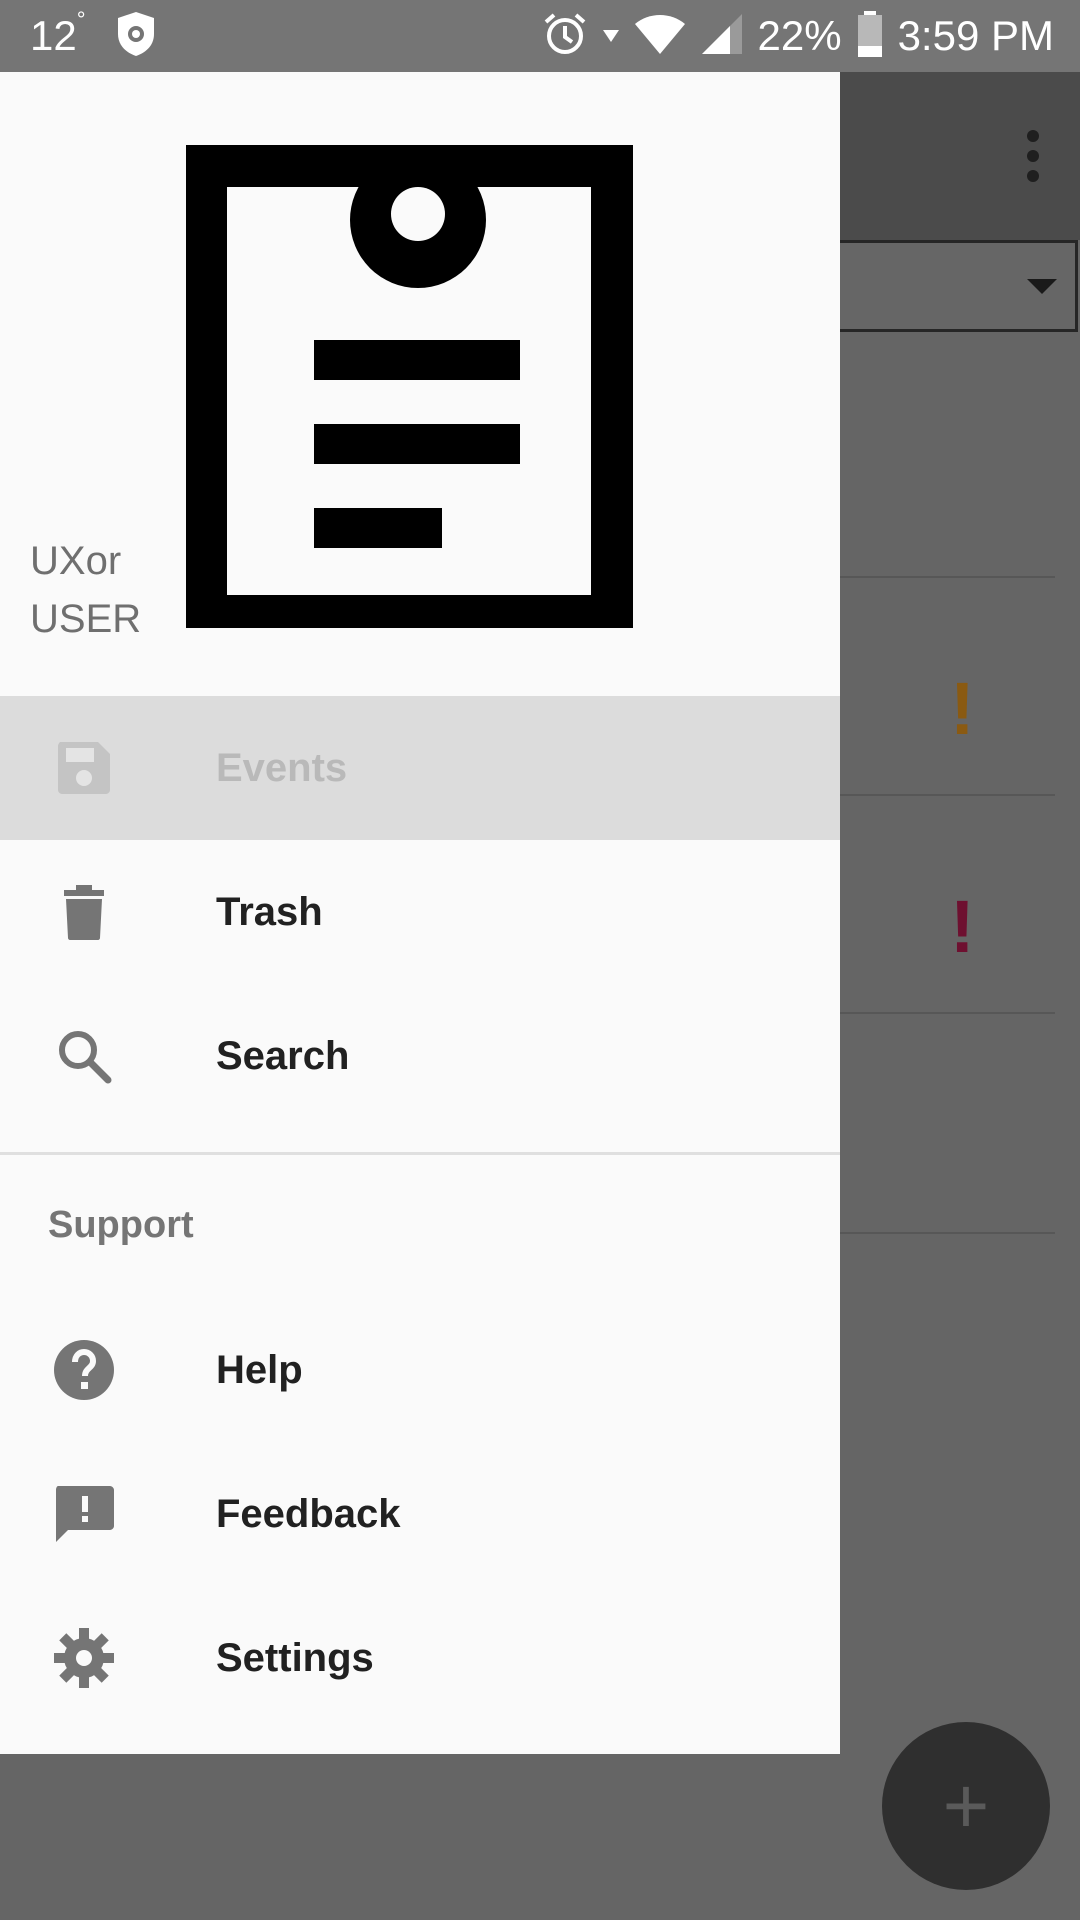 The image size is (1080, 1920). What do you see at coordinates (799, 35) in the screenshot?
I see `battery-percent: 22%` at bounding box center [799, 35].